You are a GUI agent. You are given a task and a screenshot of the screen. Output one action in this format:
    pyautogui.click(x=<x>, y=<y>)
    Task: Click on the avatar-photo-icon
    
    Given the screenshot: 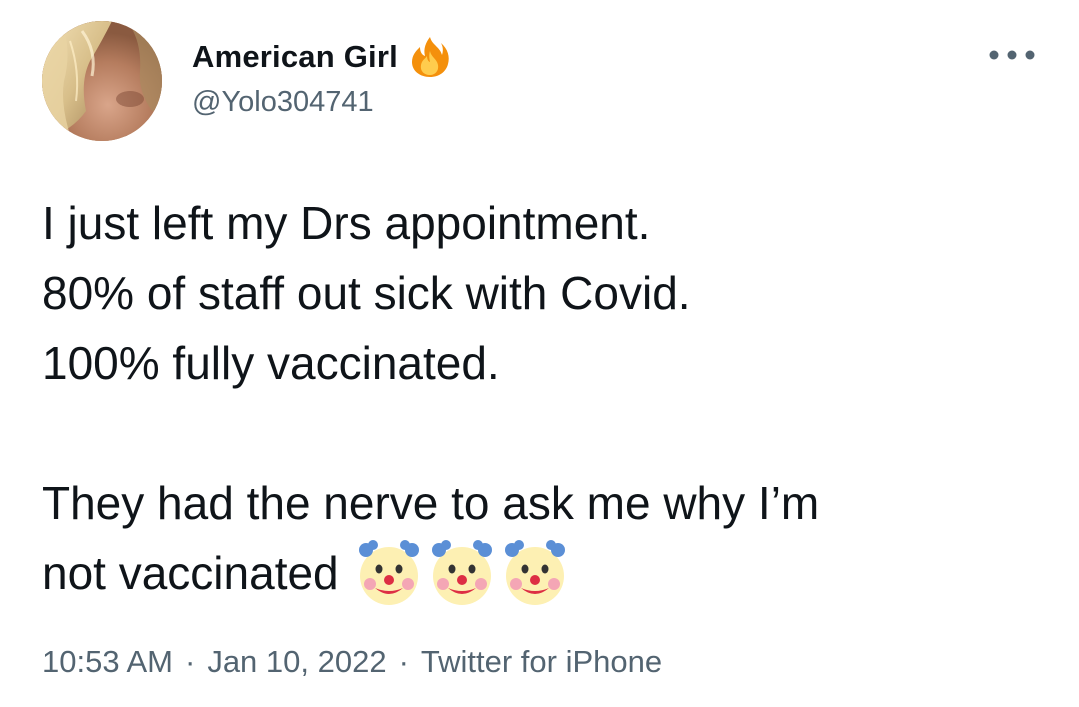 What is the action you would take?
    pyautogui.click(x=102, y=81)
    